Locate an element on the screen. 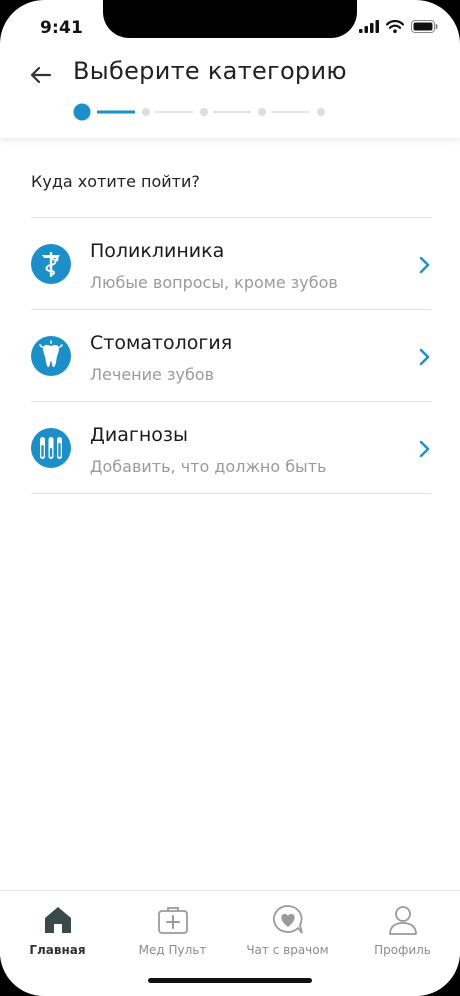 The width and height of the screenshot is (460, 996). chat-heart-icon is located at coordinates (287, 919).